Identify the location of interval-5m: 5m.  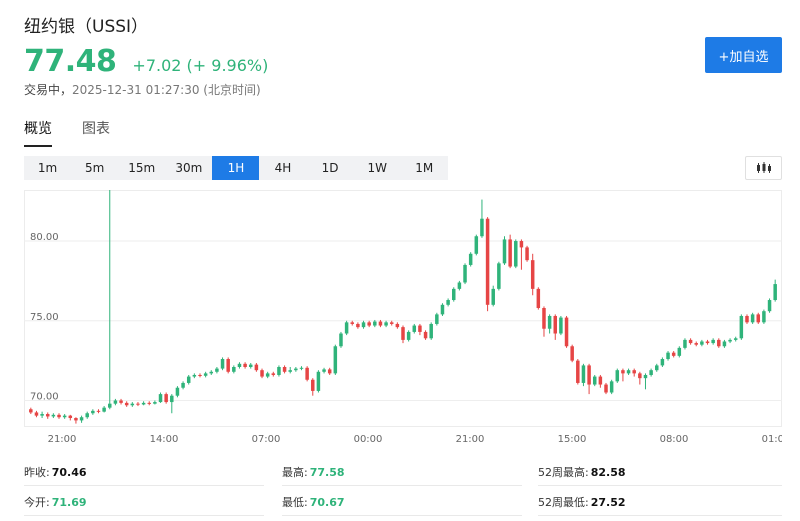
(94, 168).